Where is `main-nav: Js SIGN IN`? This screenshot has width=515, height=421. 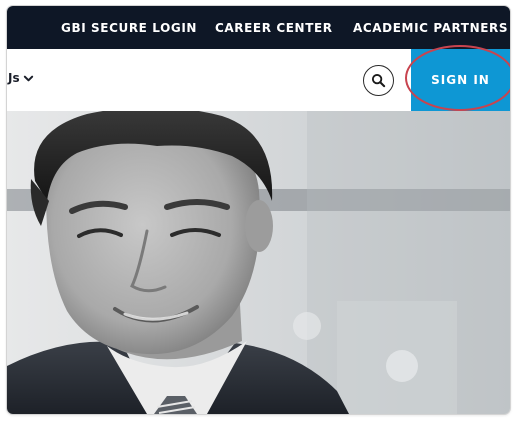
main-nav: Js SIGN IN is located at coordinates (258, 80).